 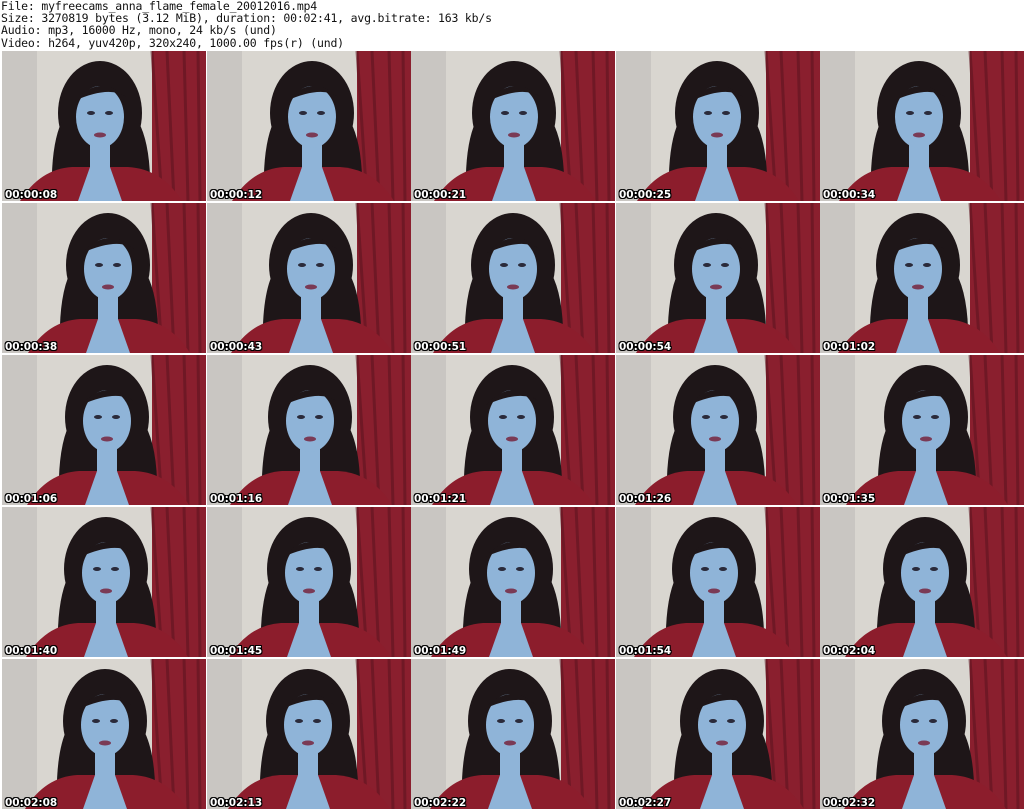 What do you see at coordinates (849, 803) in the screenshot?
I see `thumbnail-timestamp: 00:02:32` at bounding box center [849, 803].